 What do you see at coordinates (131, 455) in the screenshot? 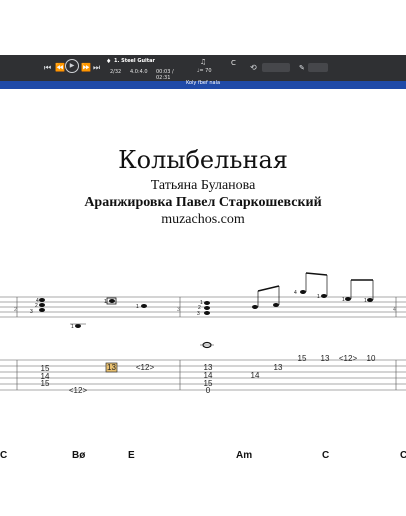
I see `chord-name: E` at bounding box center [131, 455].